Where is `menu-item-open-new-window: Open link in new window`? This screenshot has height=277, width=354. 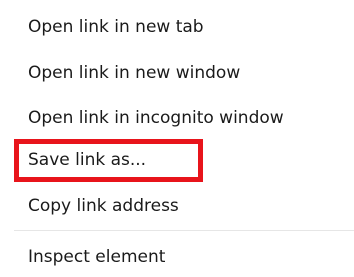
menu-item-open-new-window: Open link in new window is located at coordinates (134, 73).